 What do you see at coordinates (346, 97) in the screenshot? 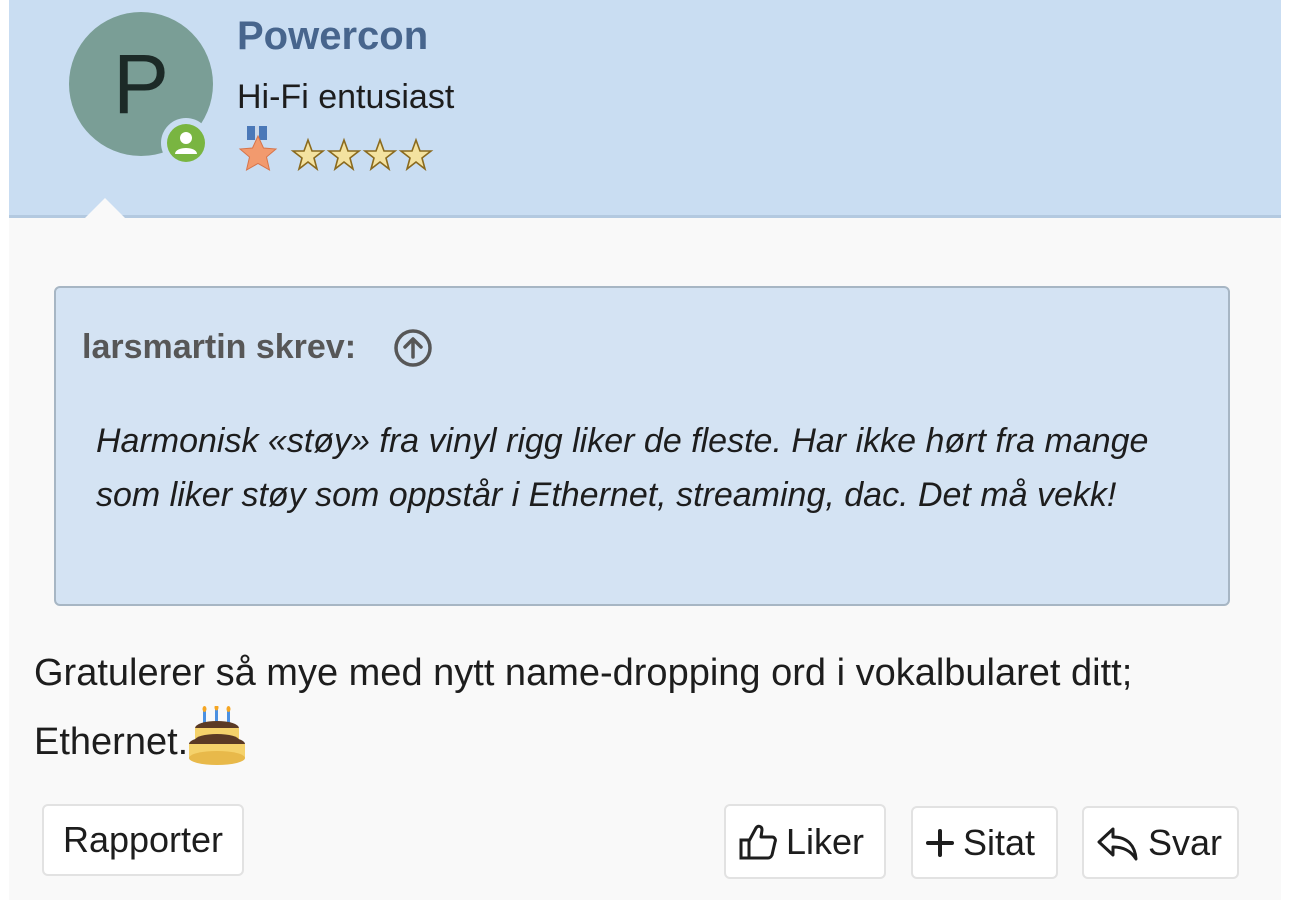
I see `user-title: Hi-Fi entusiast` at bounding box center [346, 97].